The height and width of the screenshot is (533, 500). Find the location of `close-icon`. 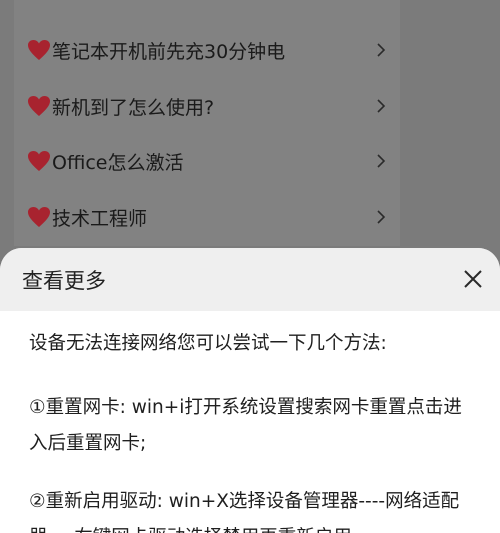

close-icon is located at coordinates (473, 279).